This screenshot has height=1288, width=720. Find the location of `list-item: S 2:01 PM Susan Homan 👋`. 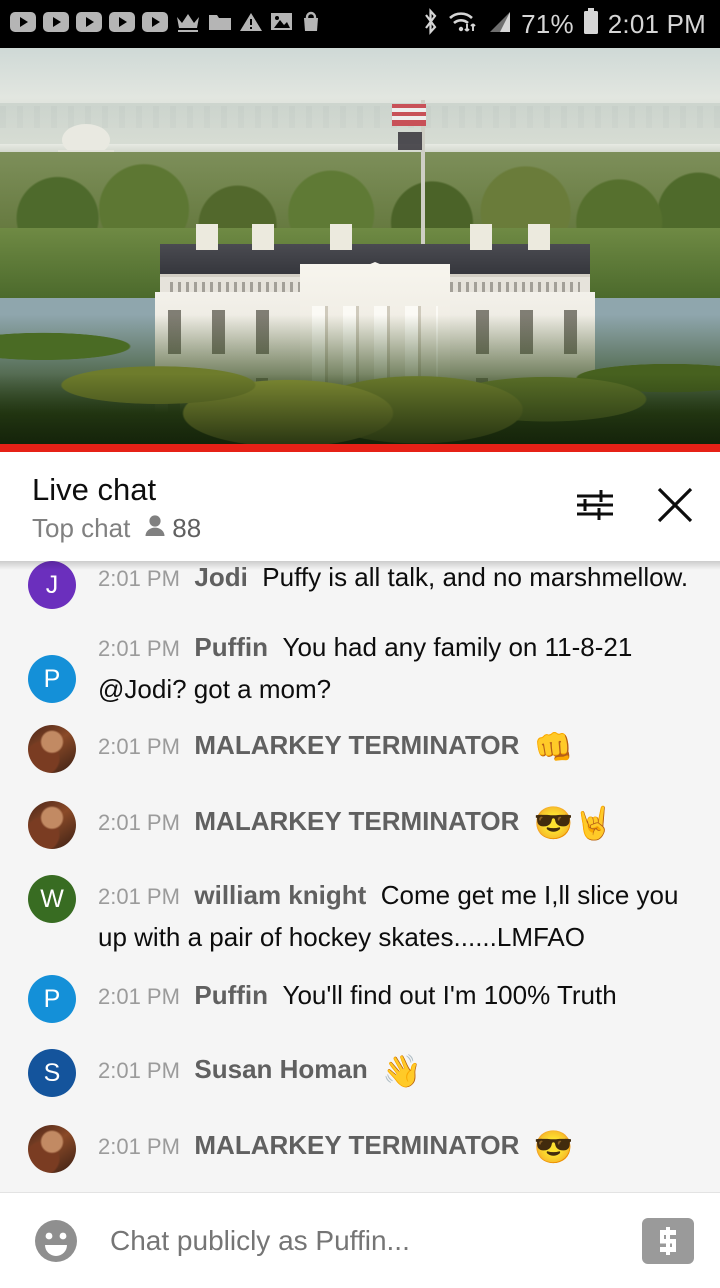

list-item: S 2:01 PM Susan Homan 👋 is located at coordinates (360, 1073).